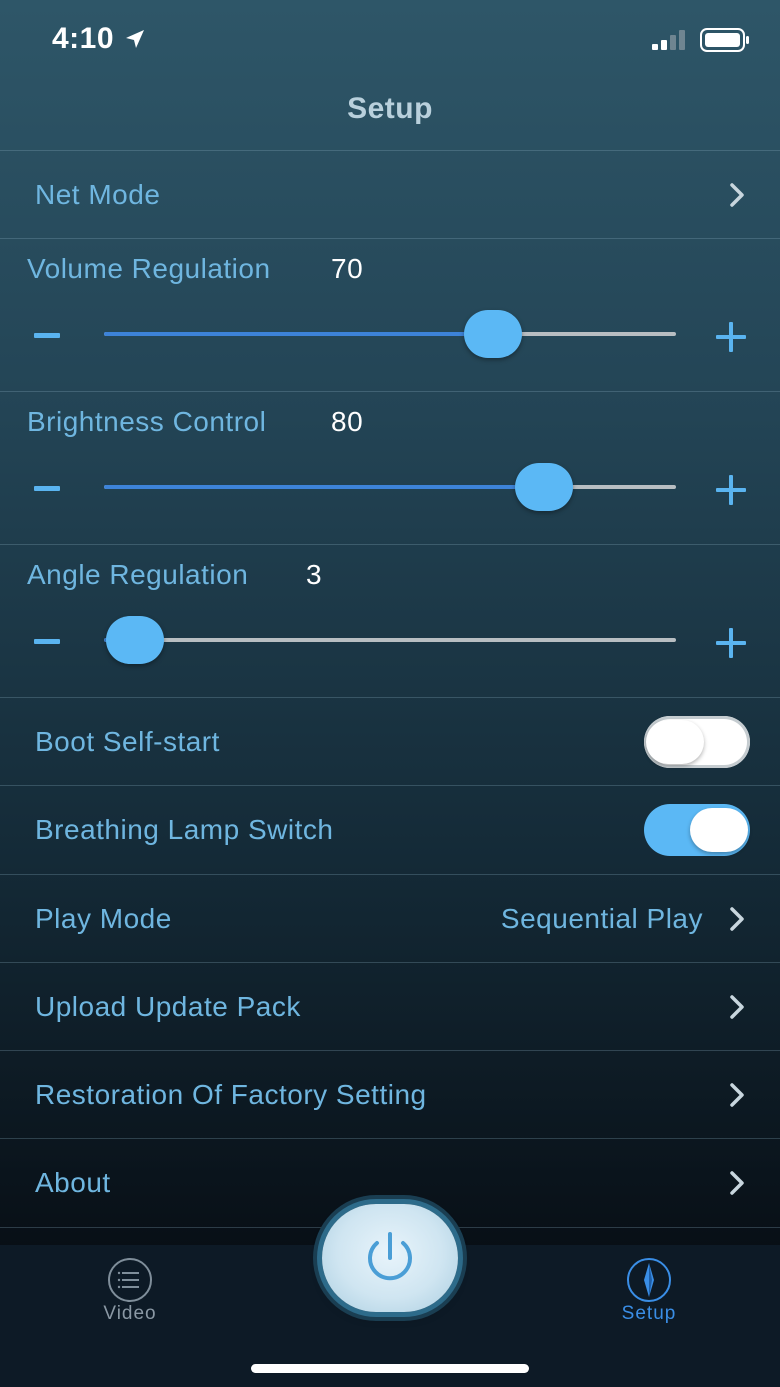 The height and width of the screenshot is (1387, 780). I want to click on brightness-value: 80, so click(347, 421).